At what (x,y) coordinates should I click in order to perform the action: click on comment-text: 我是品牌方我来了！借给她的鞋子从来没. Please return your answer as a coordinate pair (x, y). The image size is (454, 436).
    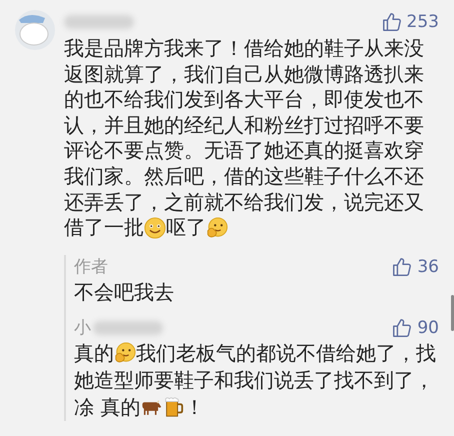
    Looking at the image, I should click on (244, 49).